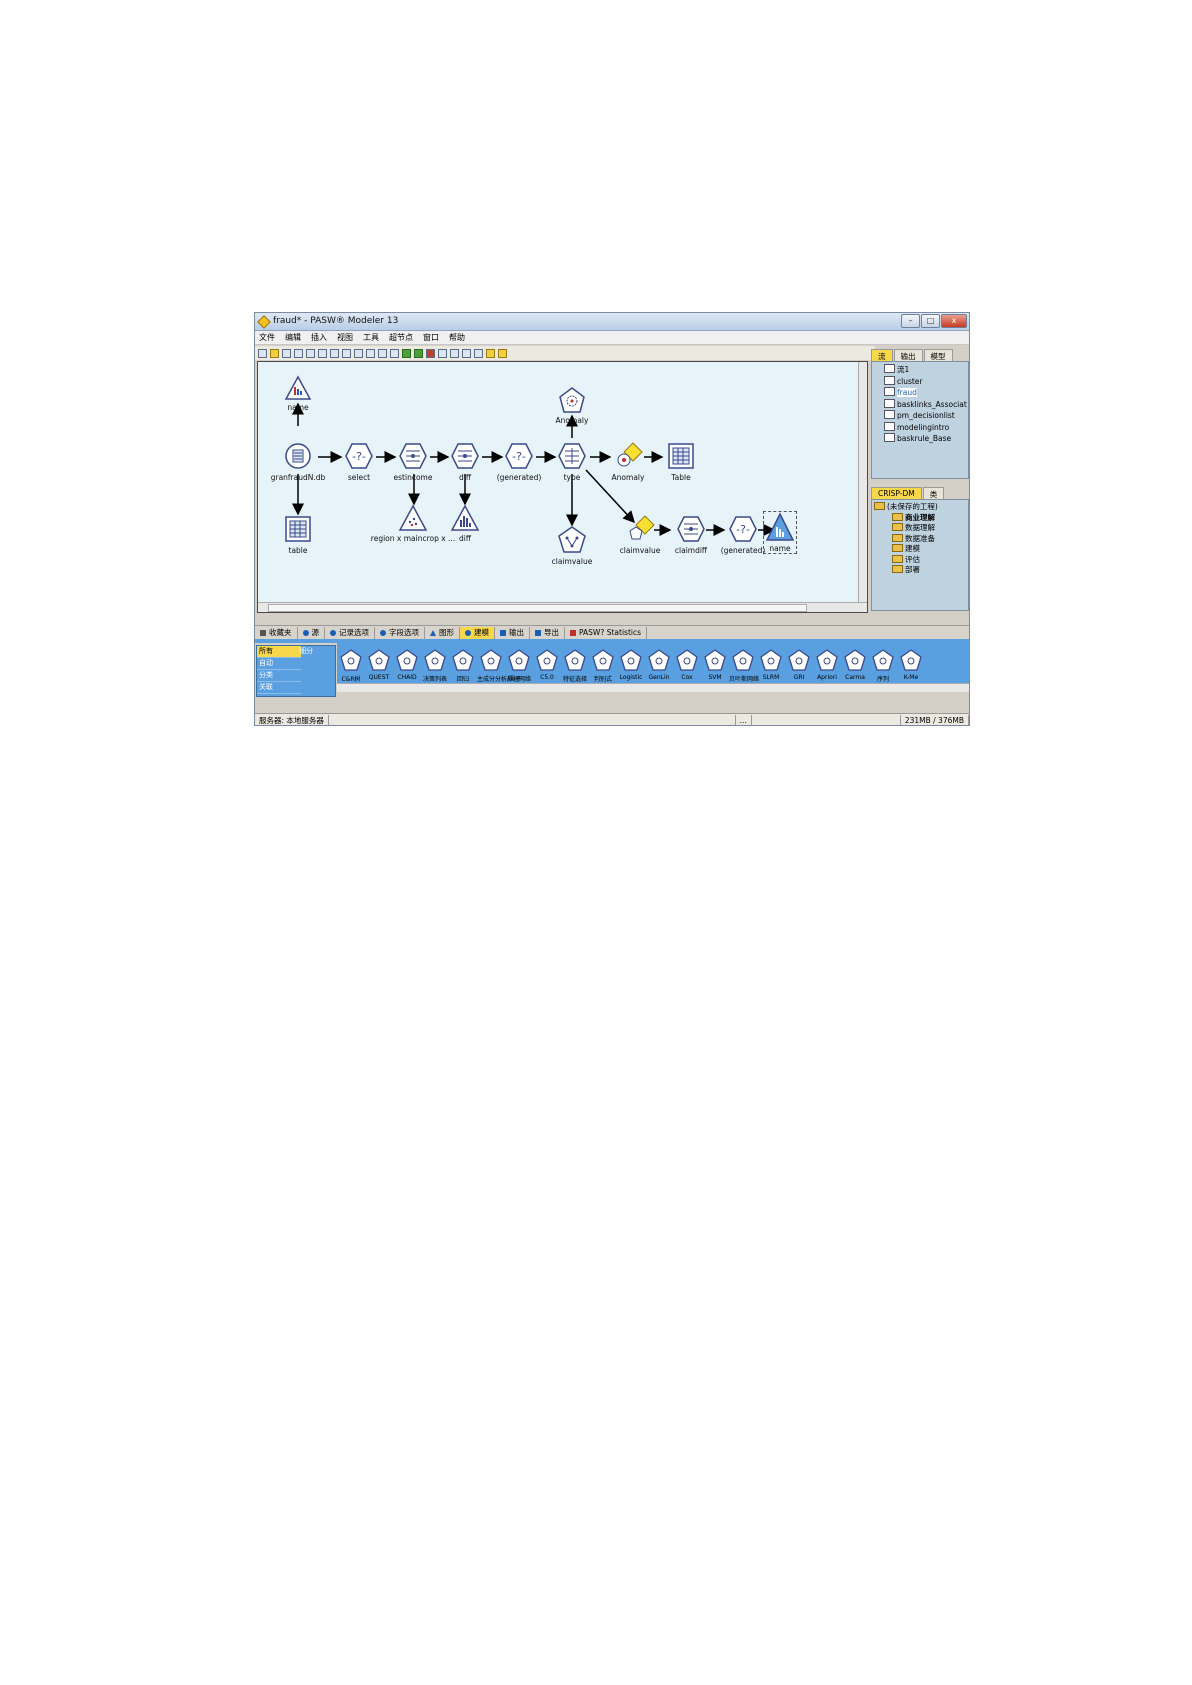 The width and height of the screenshot is (1192, 1685). What do you see at coordinates (370, 353) in the screenshot?
I see `find-icon` at bounding box center [370, 353].